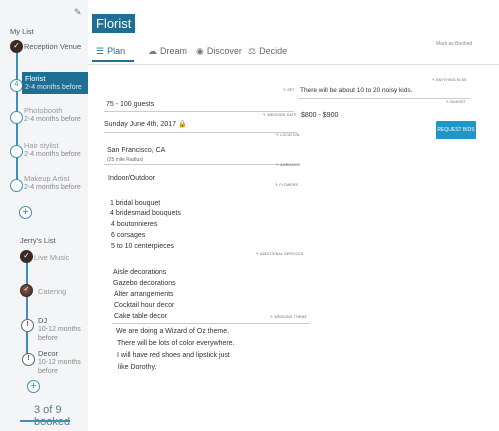 This screenshot has width=499, height=431. What do you see at coordinates (173, 331) in the screenshot?
I see `theme-line: We are doing a Wizard of Oz theme.` at bounding box center [173, 331].